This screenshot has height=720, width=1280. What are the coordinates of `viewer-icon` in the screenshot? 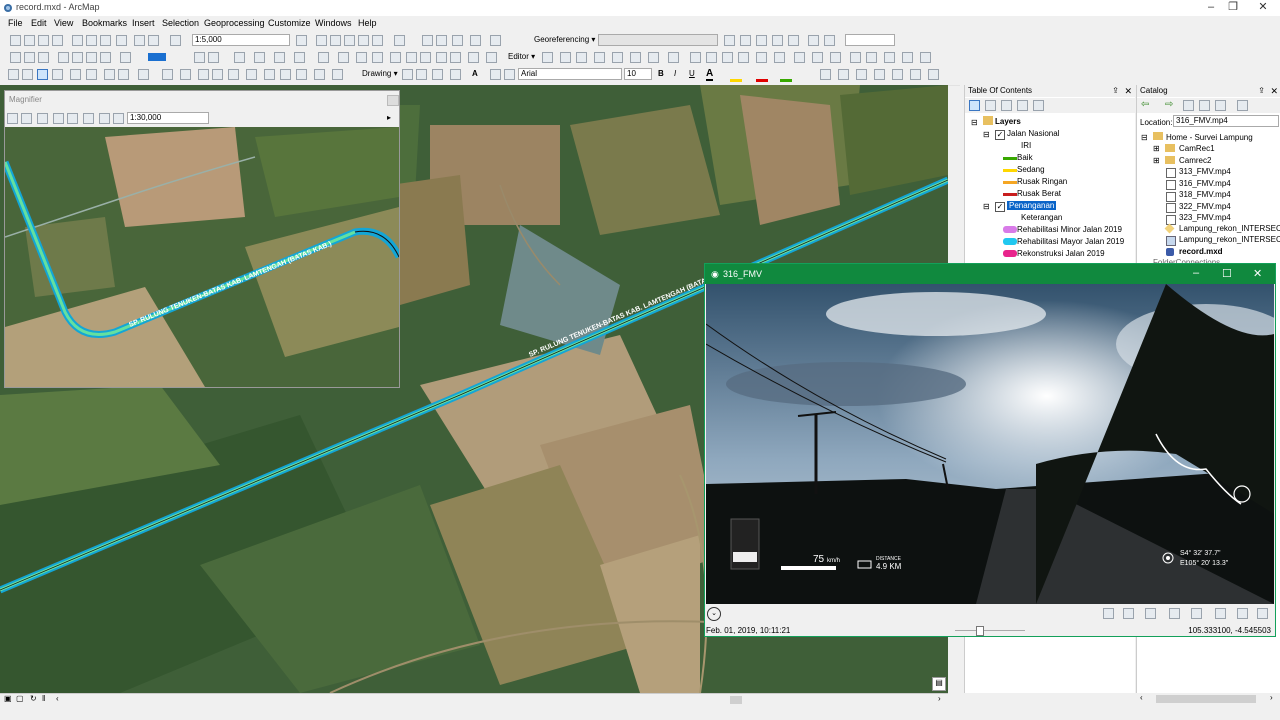 It's located at (813, 40).